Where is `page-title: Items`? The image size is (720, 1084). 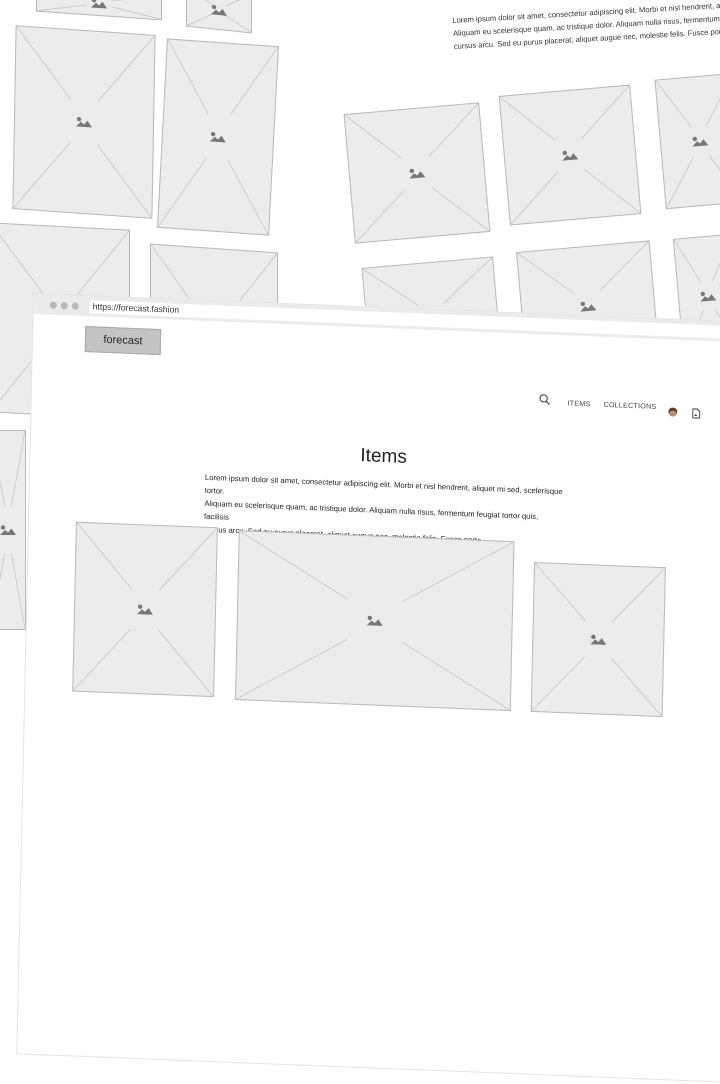
page-title: Items is located at coordinates (384, 456).